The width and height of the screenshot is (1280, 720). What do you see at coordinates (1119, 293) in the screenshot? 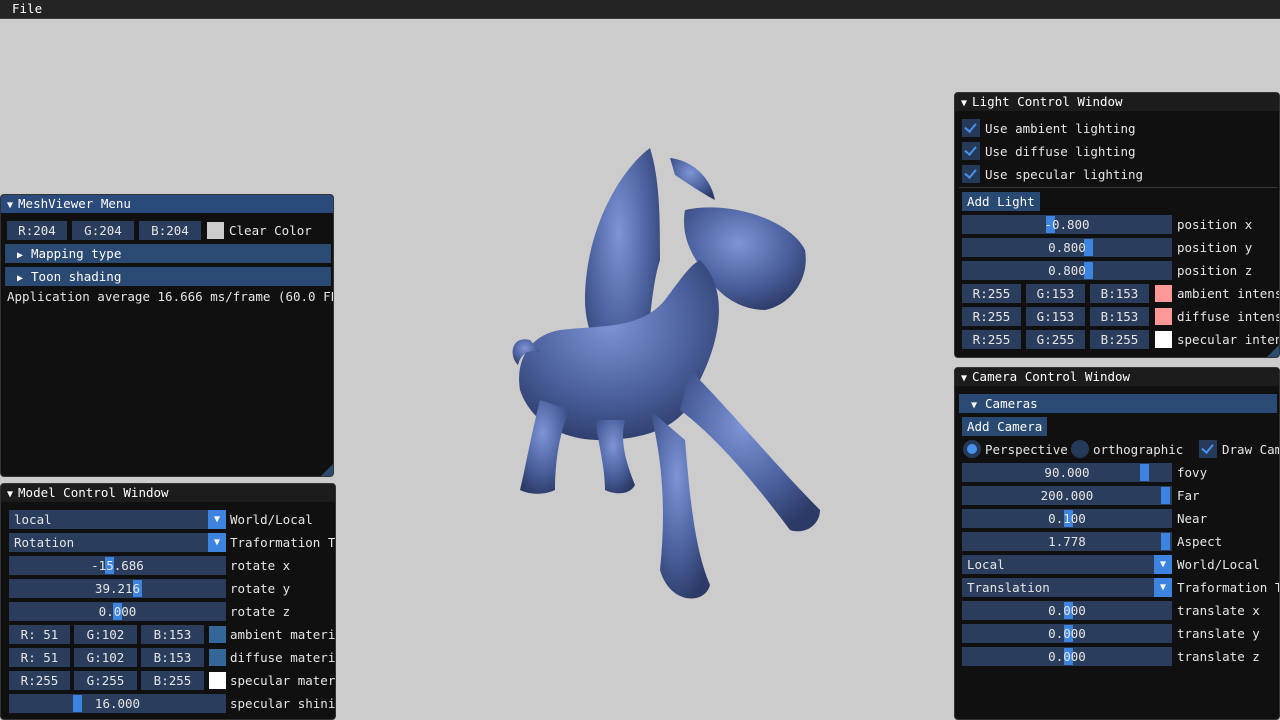
I see `ambient-intensity-b: B:153` at bounding box center [1119, 293].